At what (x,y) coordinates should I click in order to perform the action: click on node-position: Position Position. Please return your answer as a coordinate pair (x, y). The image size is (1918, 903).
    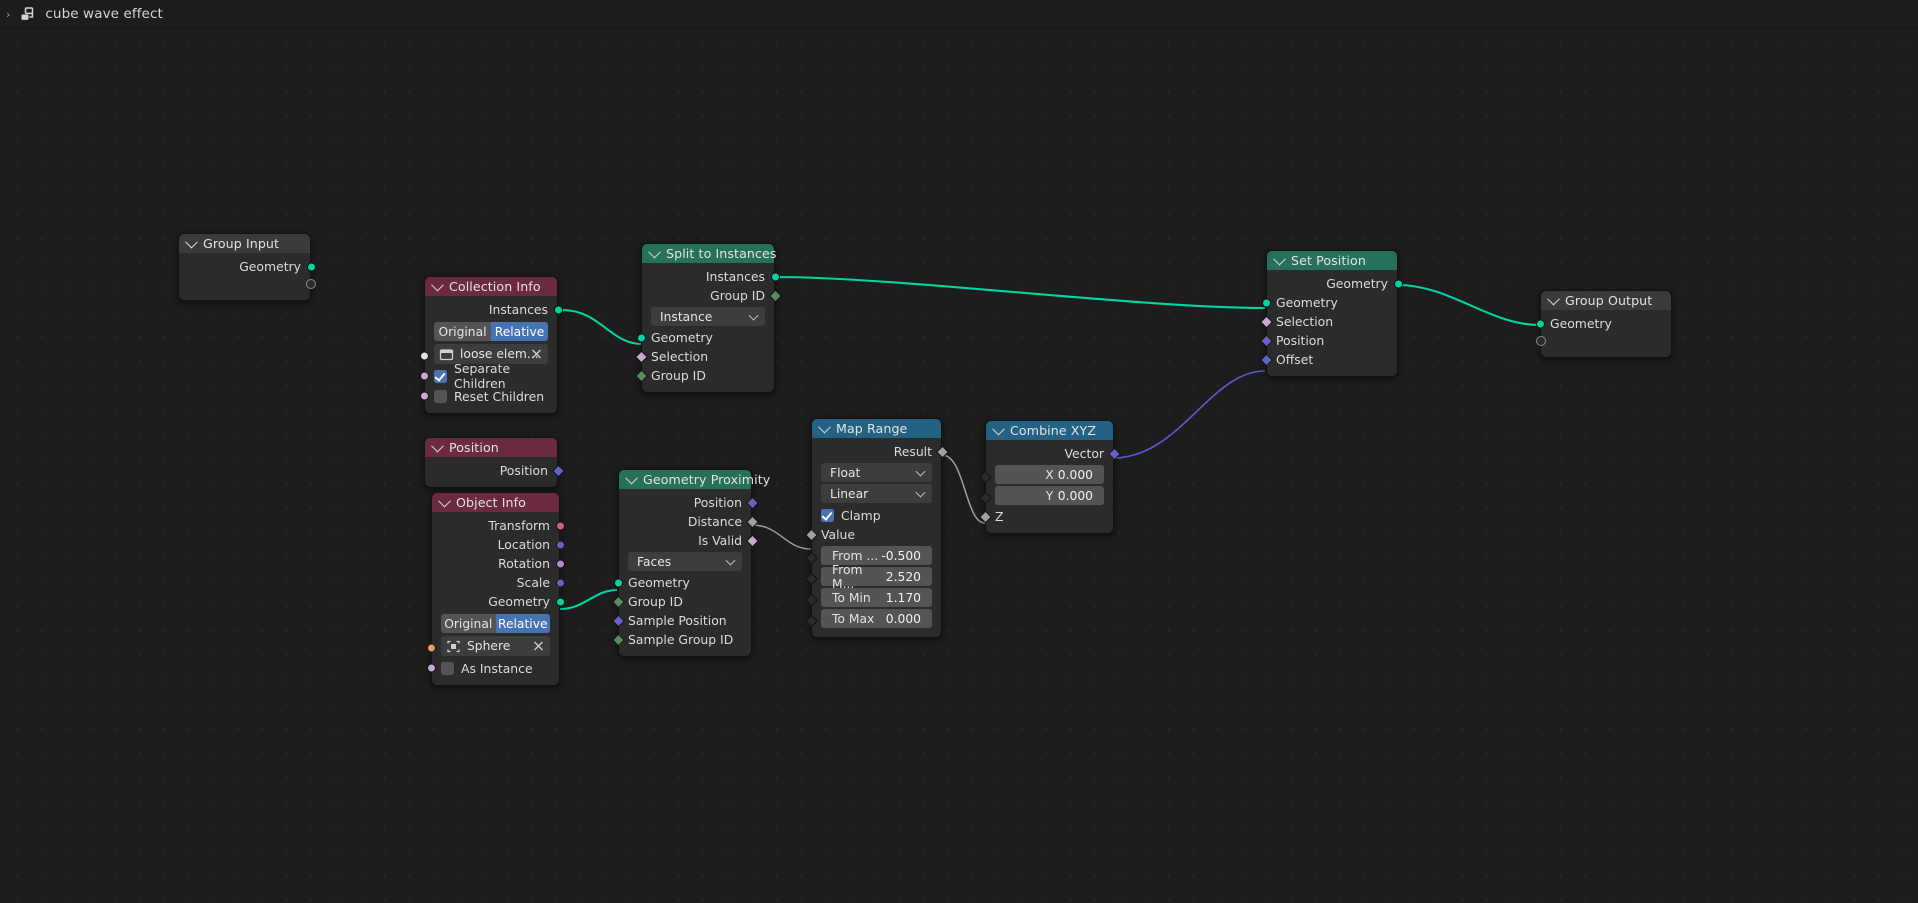
    Looking at the image, I should click on (494, 462).